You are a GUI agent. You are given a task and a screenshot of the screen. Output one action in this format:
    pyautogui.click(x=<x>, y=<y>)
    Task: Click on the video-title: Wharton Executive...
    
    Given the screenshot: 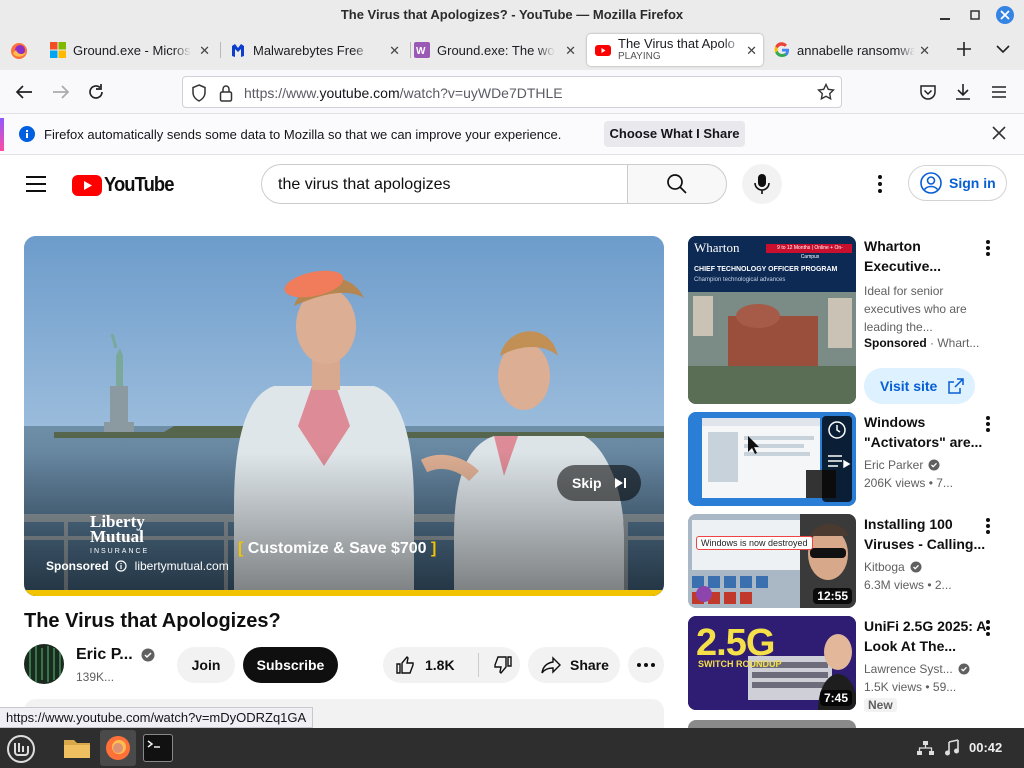 What is the action you would take?
    pyautogui.click(x=925, y=256)
    